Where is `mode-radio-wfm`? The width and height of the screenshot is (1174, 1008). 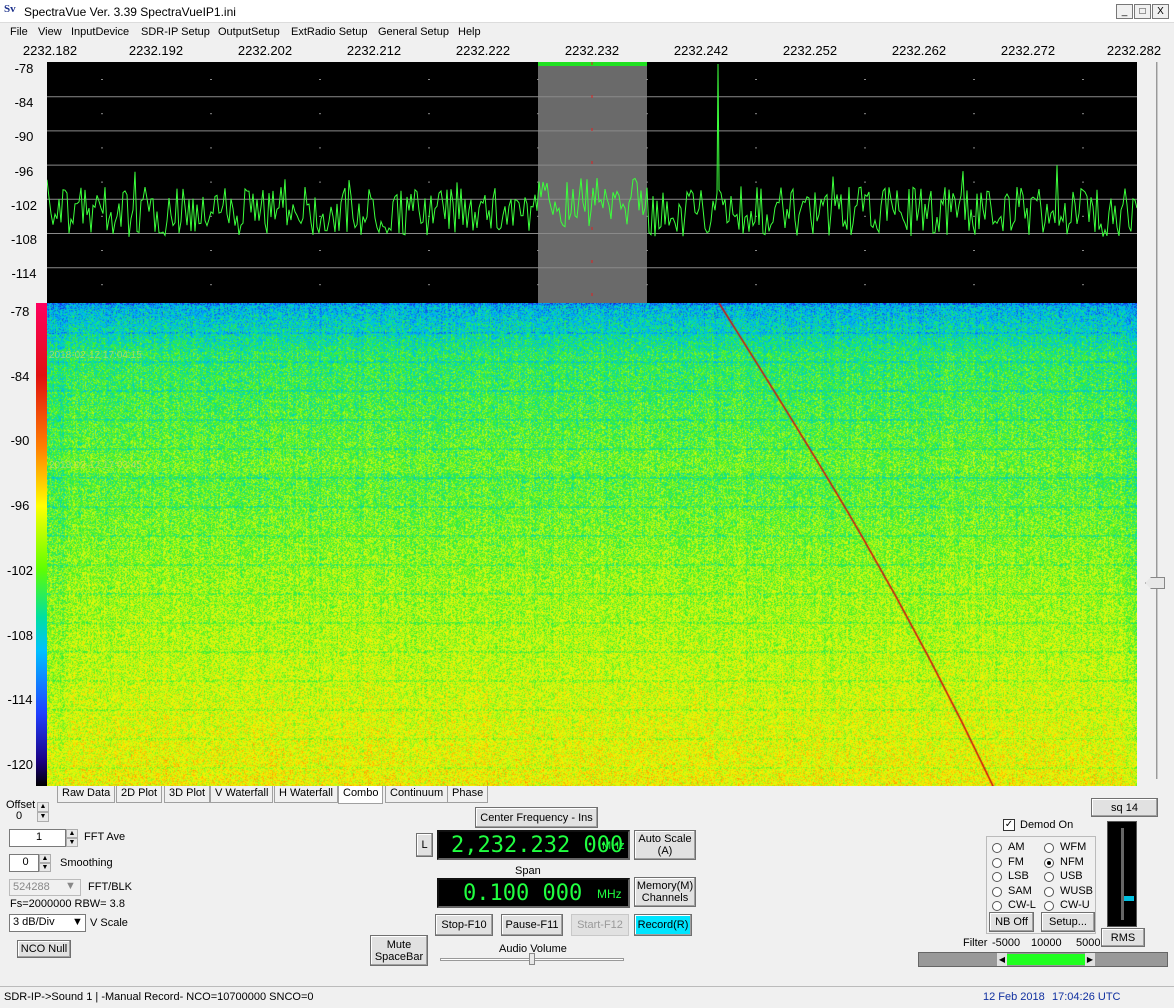
mode-radio-wfm is located at coordinates (1049, 848).